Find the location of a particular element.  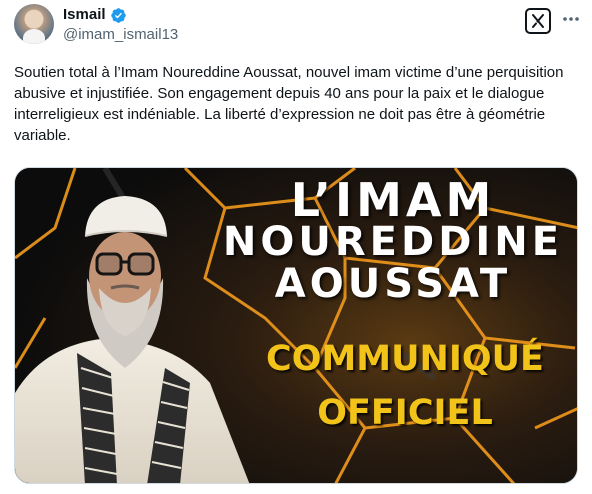

author-display-name: Ismail is located at coordinates (84, 15).